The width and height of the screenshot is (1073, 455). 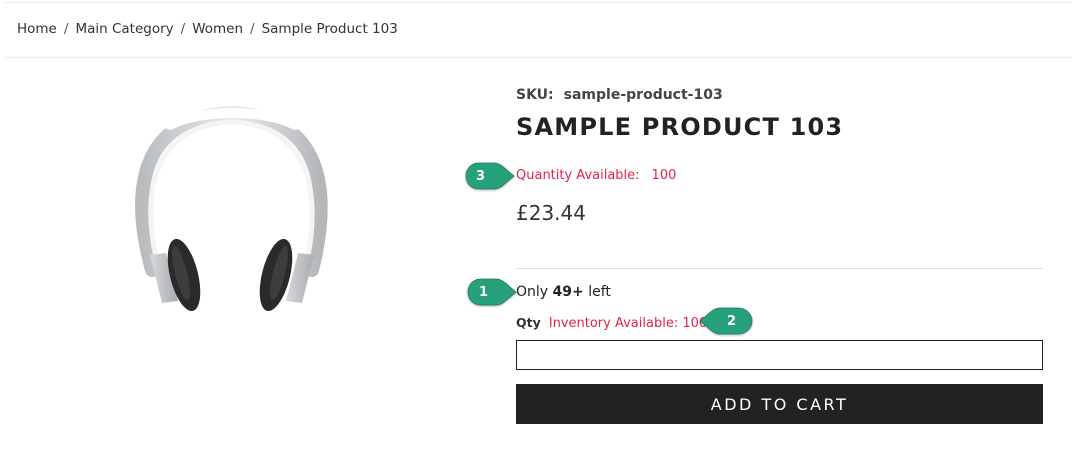 What do you see at coordinates (578, 175) in the screenshot?
I see `quantity-available-label: Quantity Available:` at bounding box center [578, 175].